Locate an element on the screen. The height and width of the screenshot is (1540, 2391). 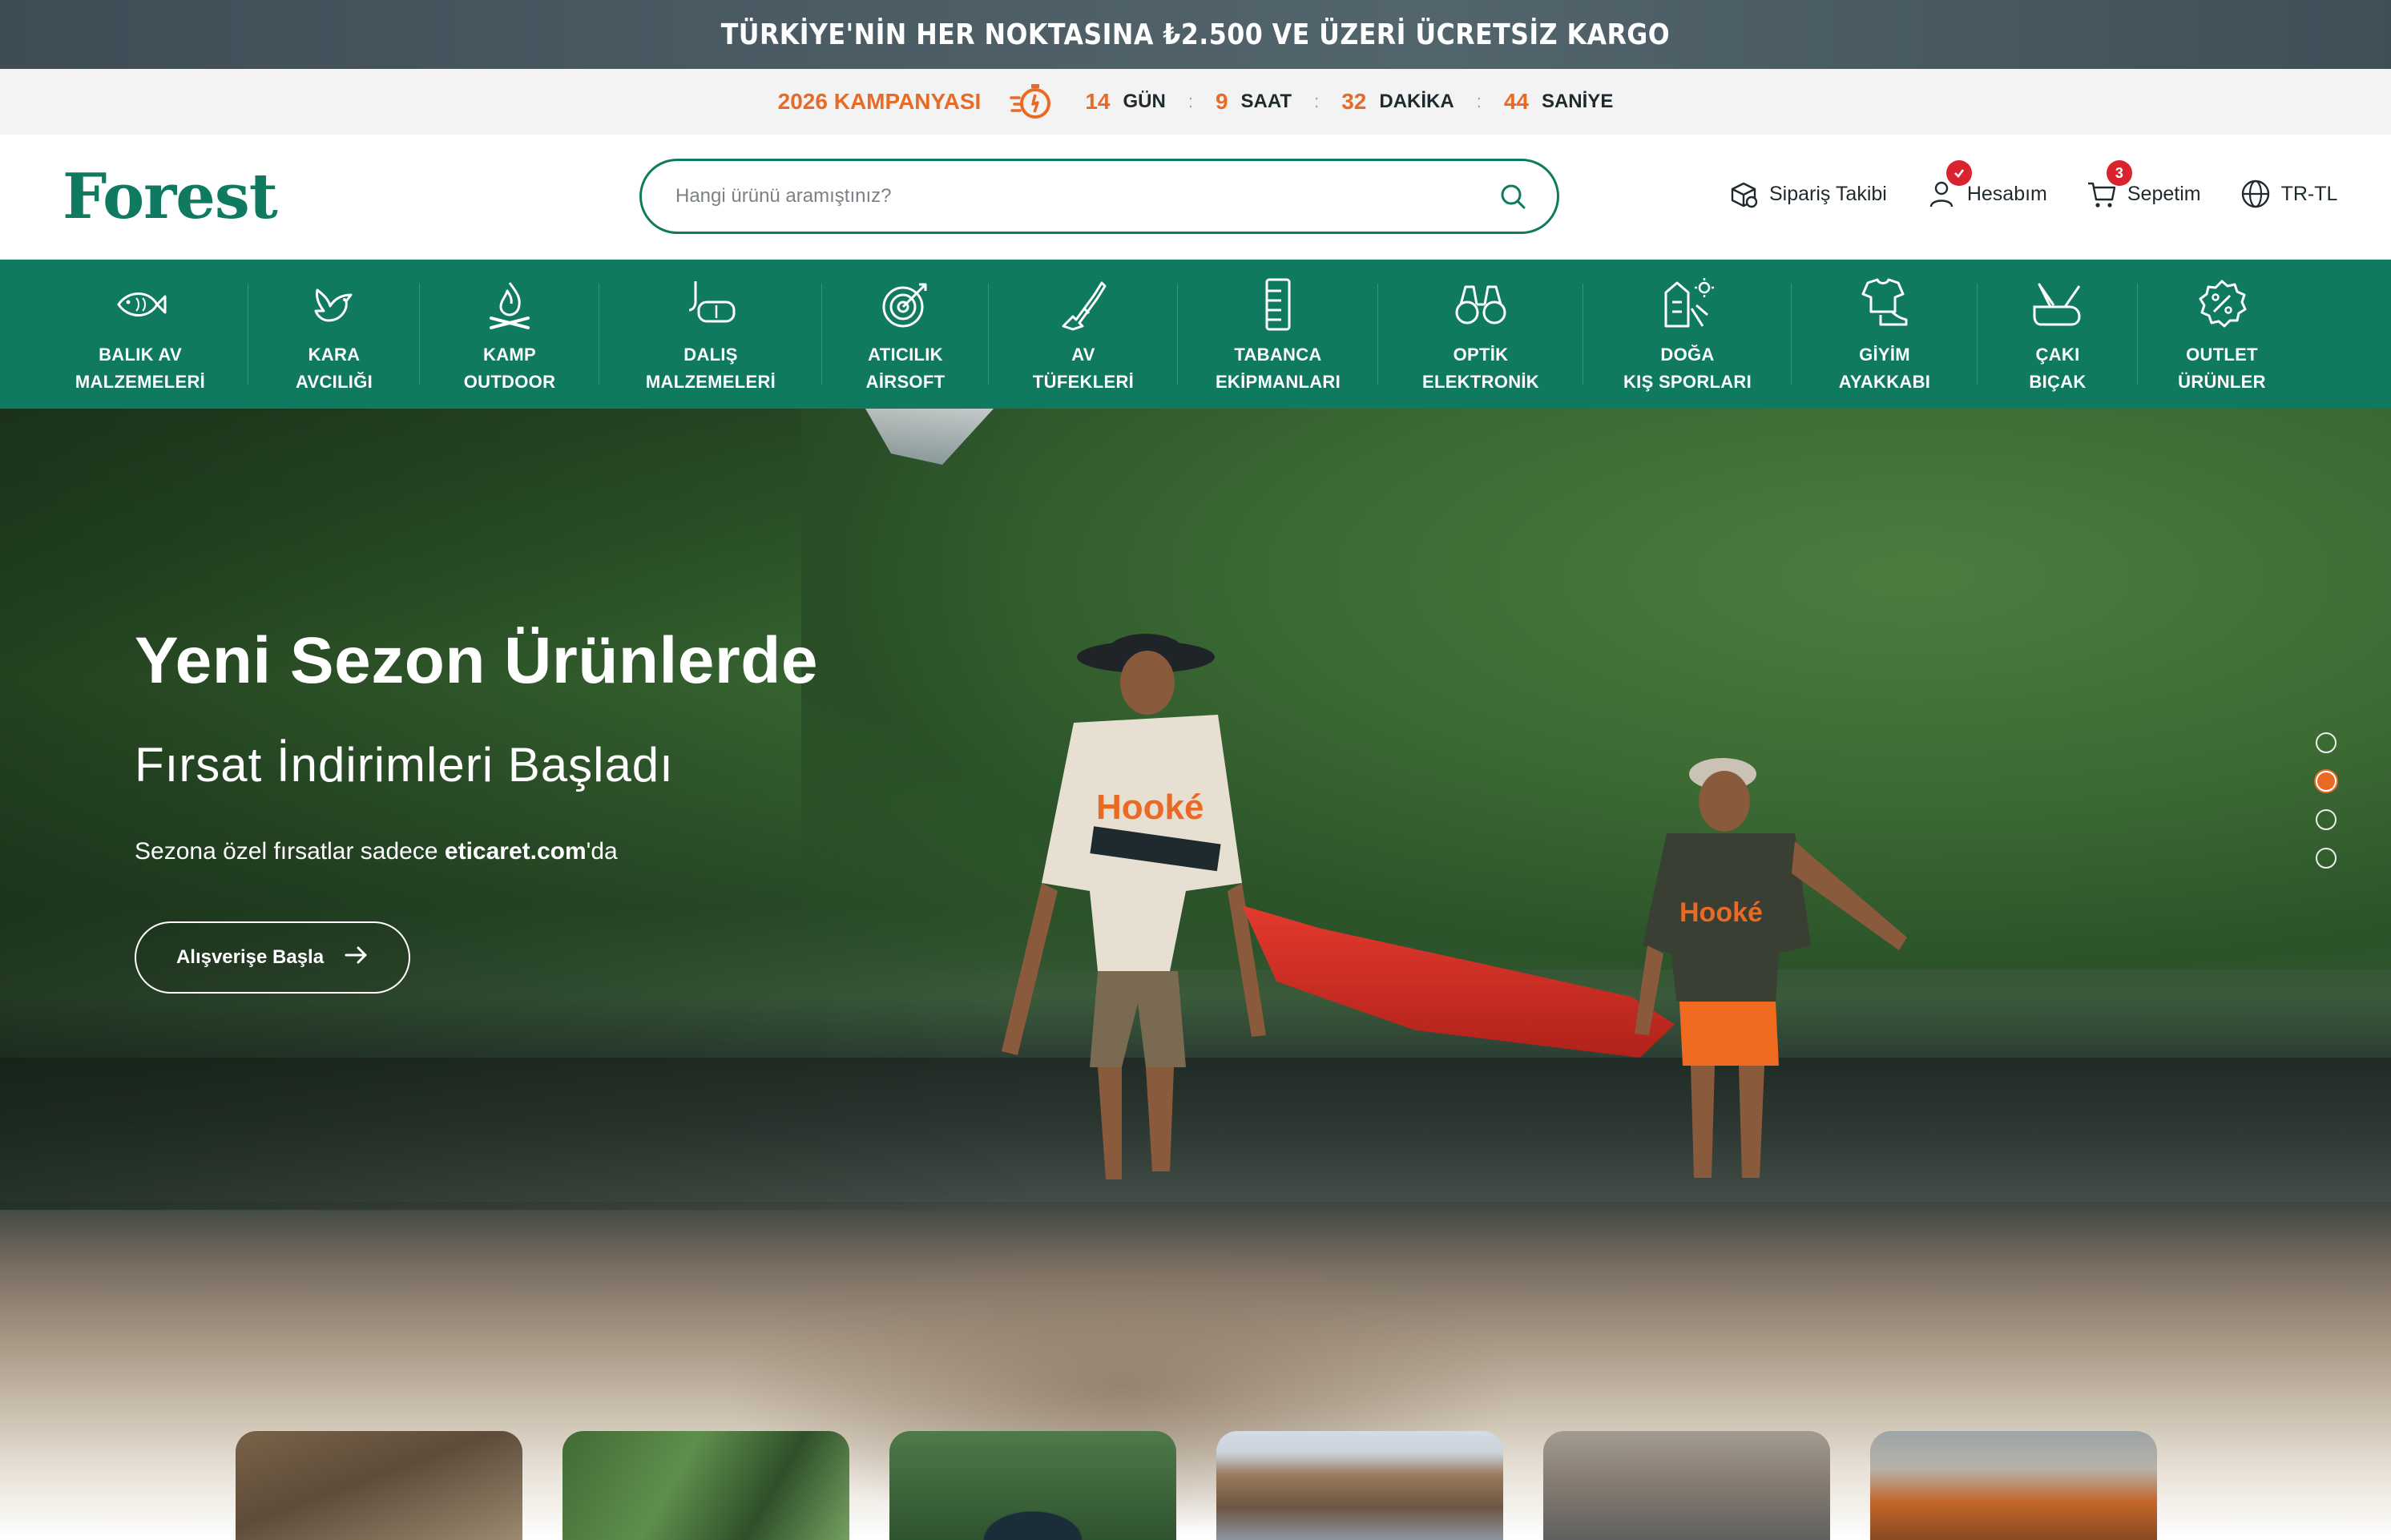
category-label: OPTİK ELEKTRONİK is located at coordinates (1480, 368).